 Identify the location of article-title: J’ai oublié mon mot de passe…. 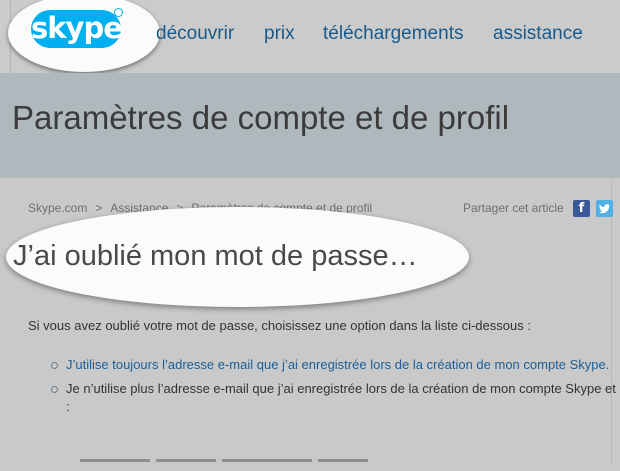
(215, 256).